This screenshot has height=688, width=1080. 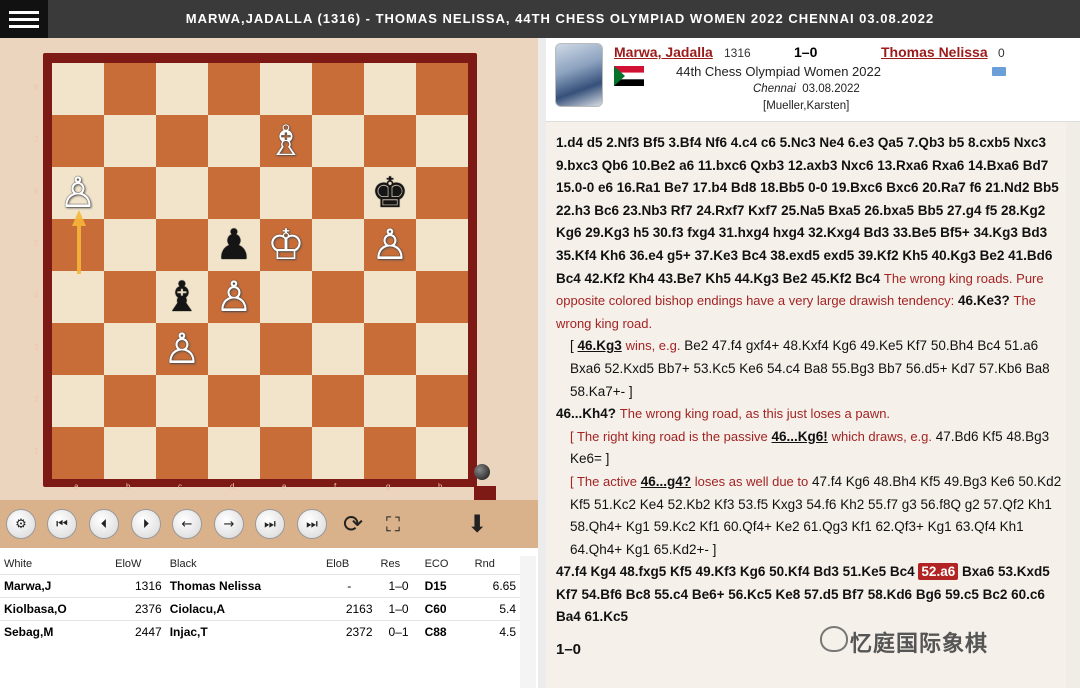 I want to click on square-a7: 7, so click(x=69, y=141).